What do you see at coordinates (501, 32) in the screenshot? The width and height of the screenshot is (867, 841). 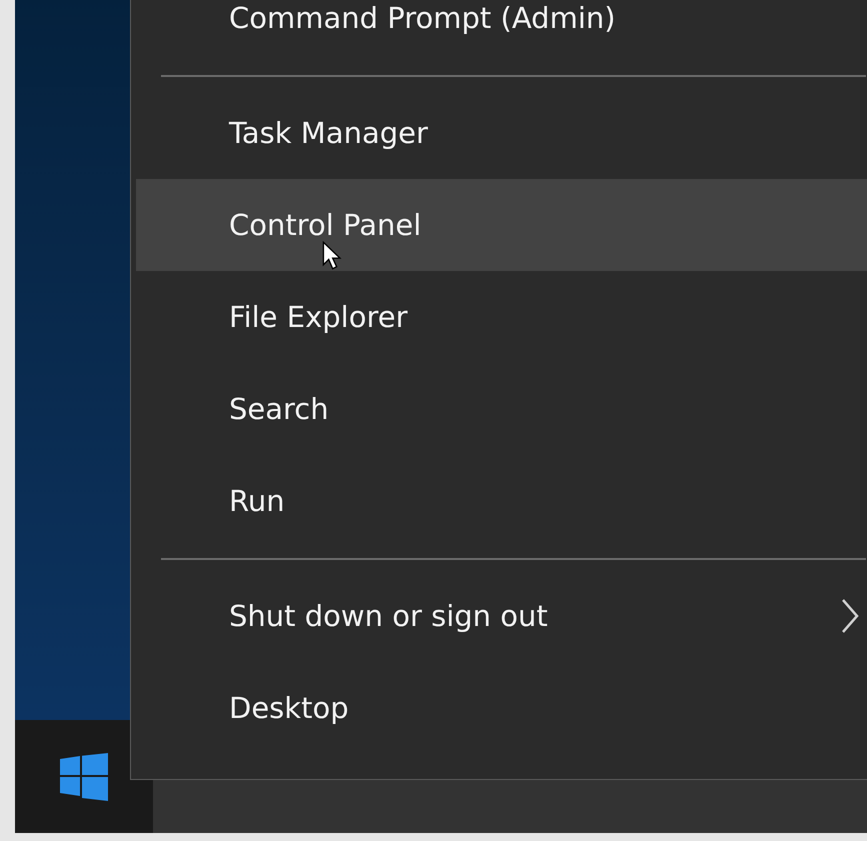 I see `menu-item: Command Prompt (Admin)` at bounding box center [501, 32].